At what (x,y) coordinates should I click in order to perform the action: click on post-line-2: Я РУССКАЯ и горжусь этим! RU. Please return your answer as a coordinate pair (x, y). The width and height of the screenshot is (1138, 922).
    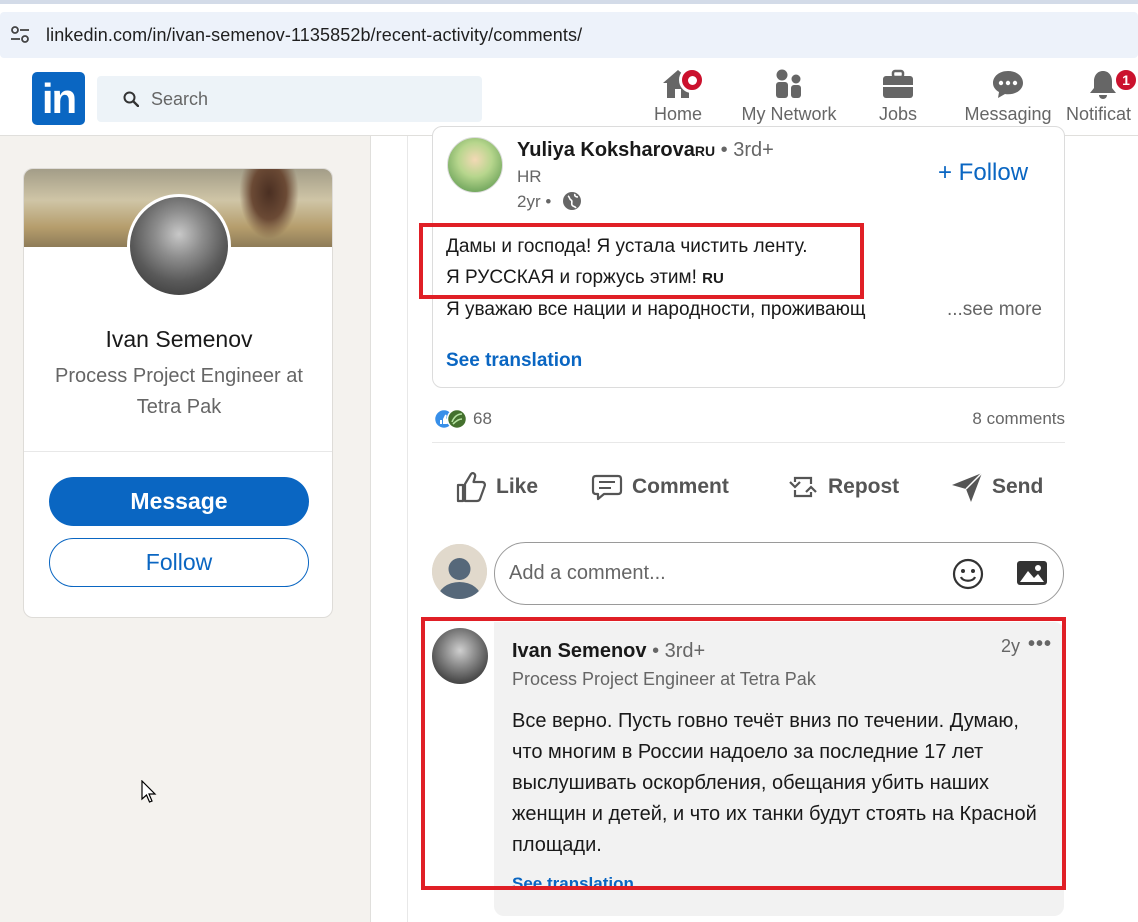
    Looking at the image, I should click on (751, 278).